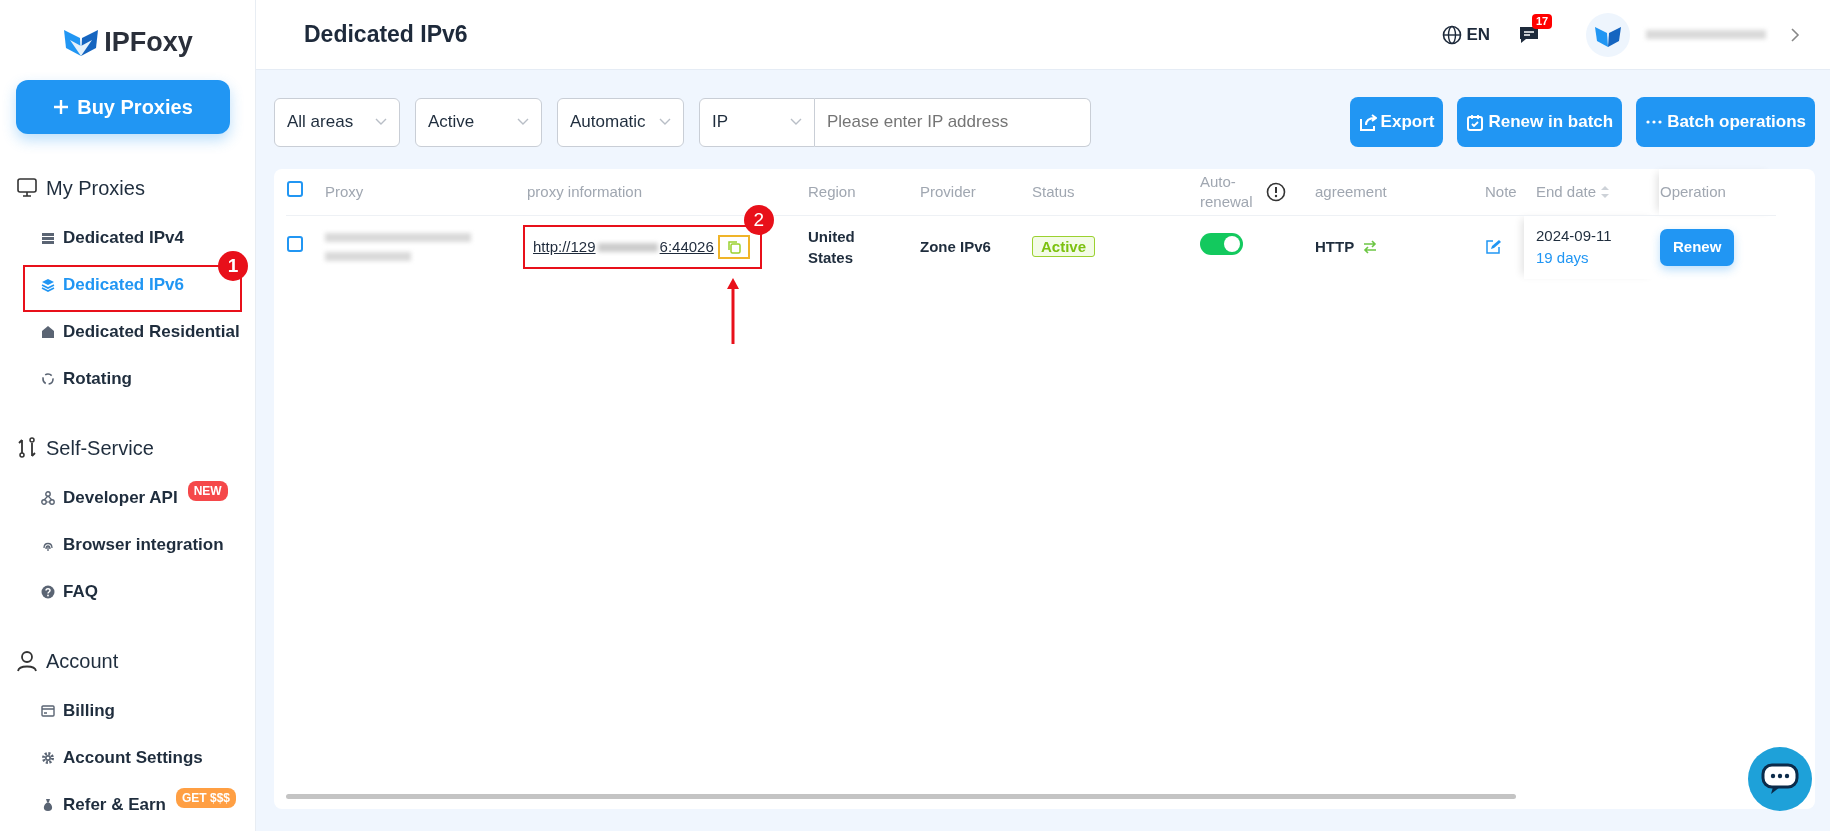 This screenshot has width=1830, height=831. What do you see at coordinates (233, 266) in the screenshot?
I see `annotation-number: 1` at bounding box center [233, 266].